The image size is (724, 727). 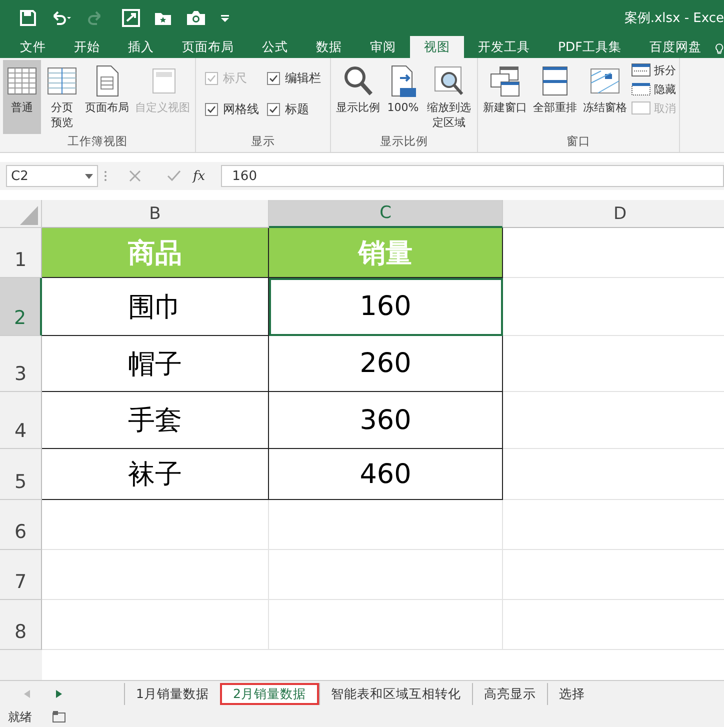 I want to click on ribbon-button: 新建窗口, so click(x=505, y=97).